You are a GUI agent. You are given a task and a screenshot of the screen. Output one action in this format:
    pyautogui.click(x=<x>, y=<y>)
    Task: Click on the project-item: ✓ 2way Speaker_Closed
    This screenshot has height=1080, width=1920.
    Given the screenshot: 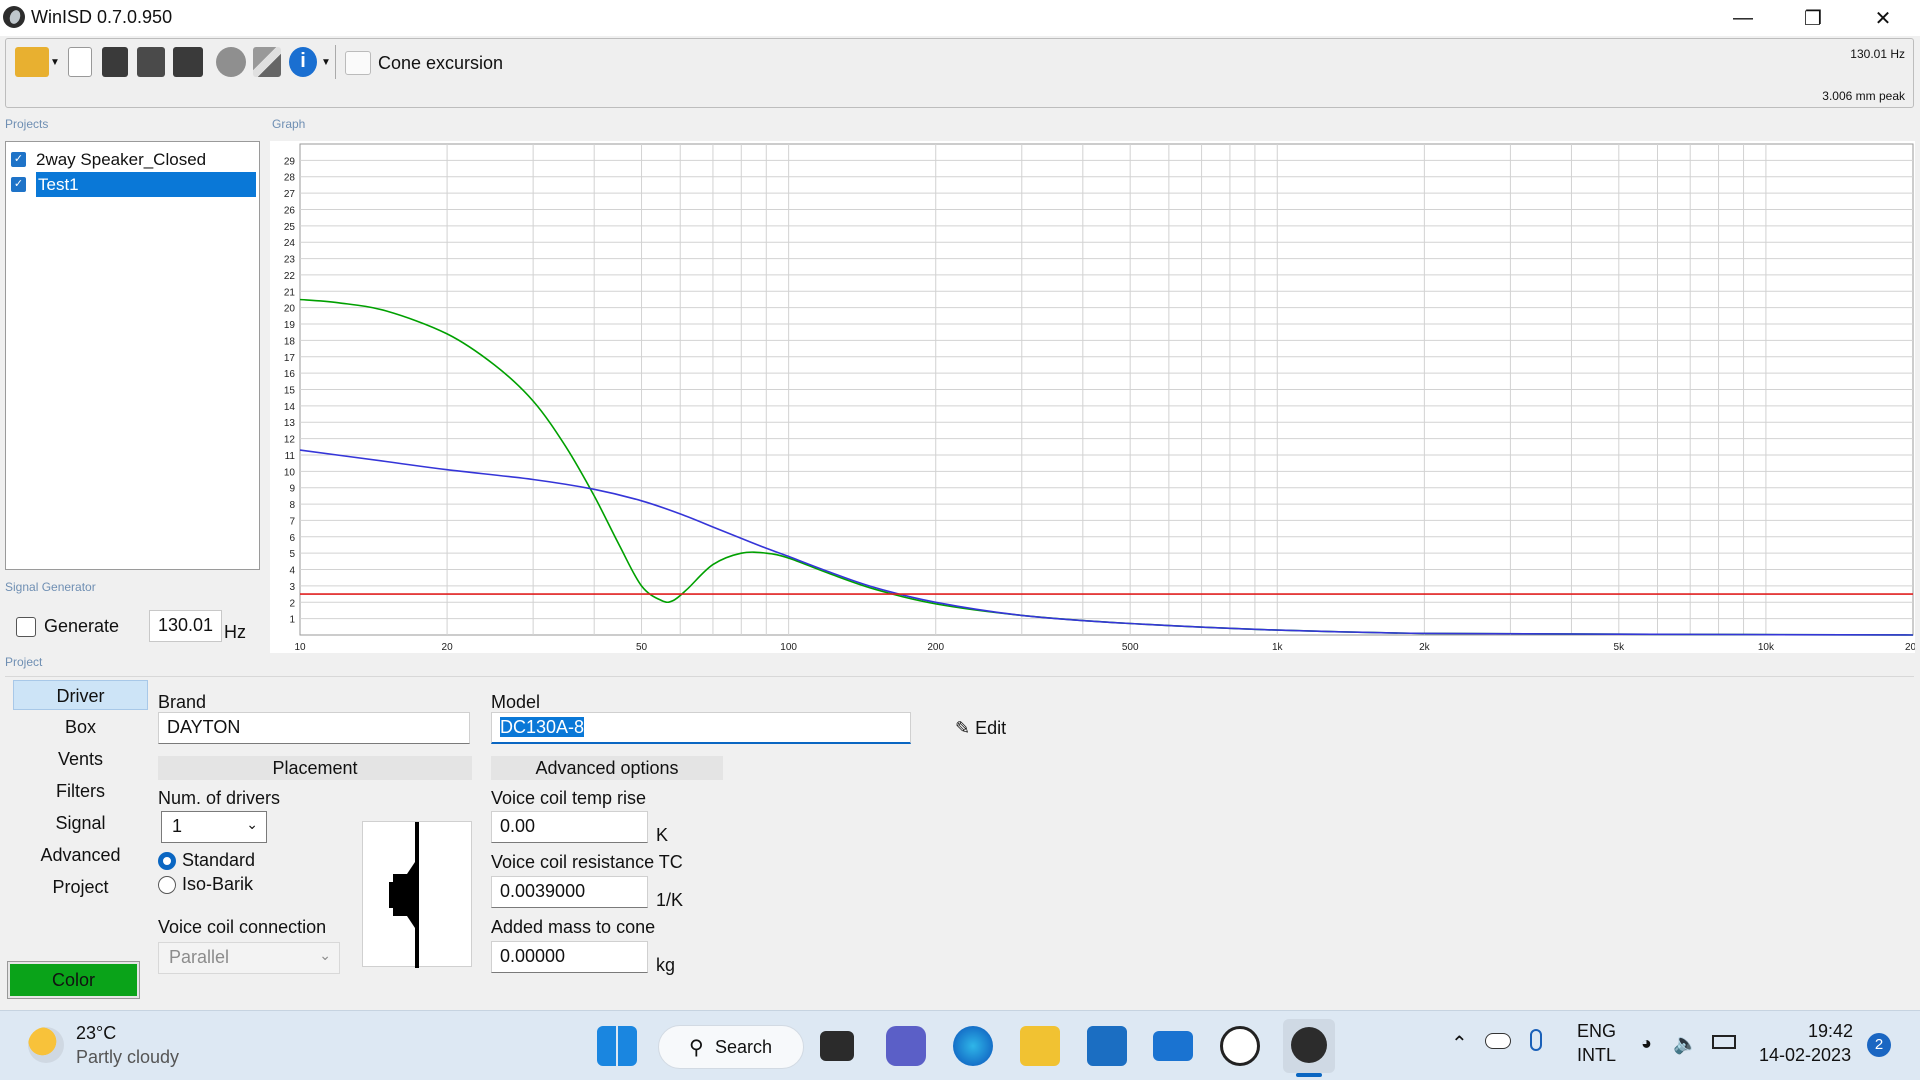 What is the action you would take?
    pyautogui.click(x=133, y=159)
    